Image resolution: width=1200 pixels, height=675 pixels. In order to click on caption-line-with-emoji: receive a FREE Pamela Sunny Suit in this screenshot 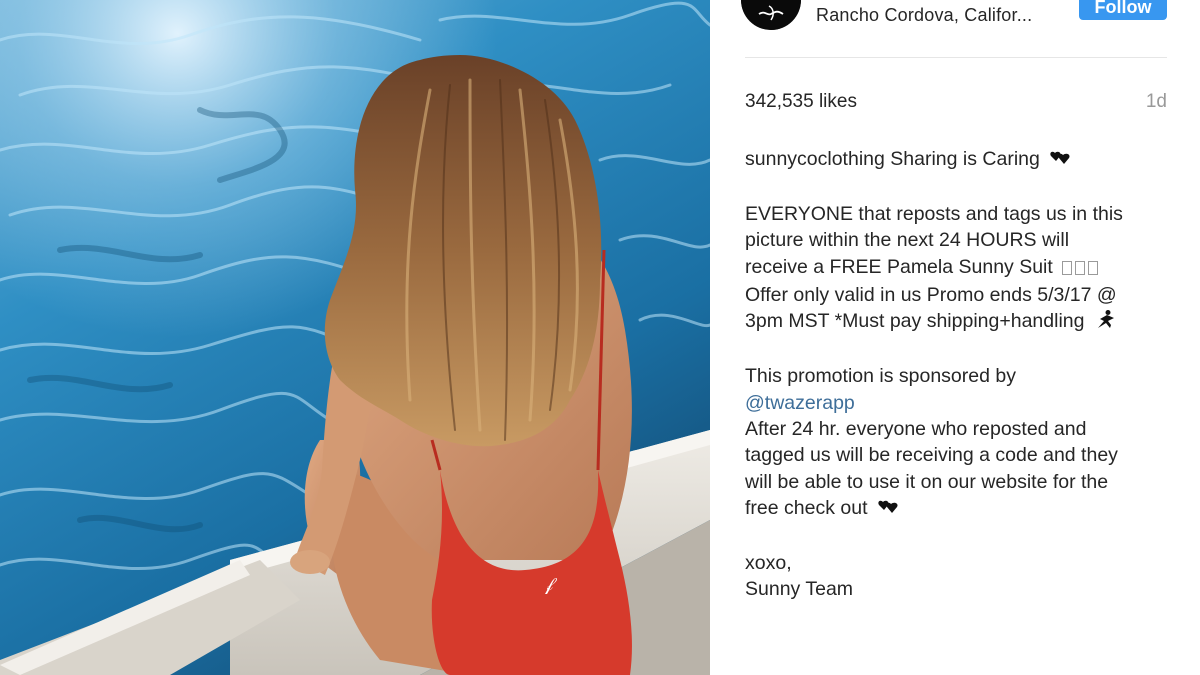, I will do `click(960, 268)`.